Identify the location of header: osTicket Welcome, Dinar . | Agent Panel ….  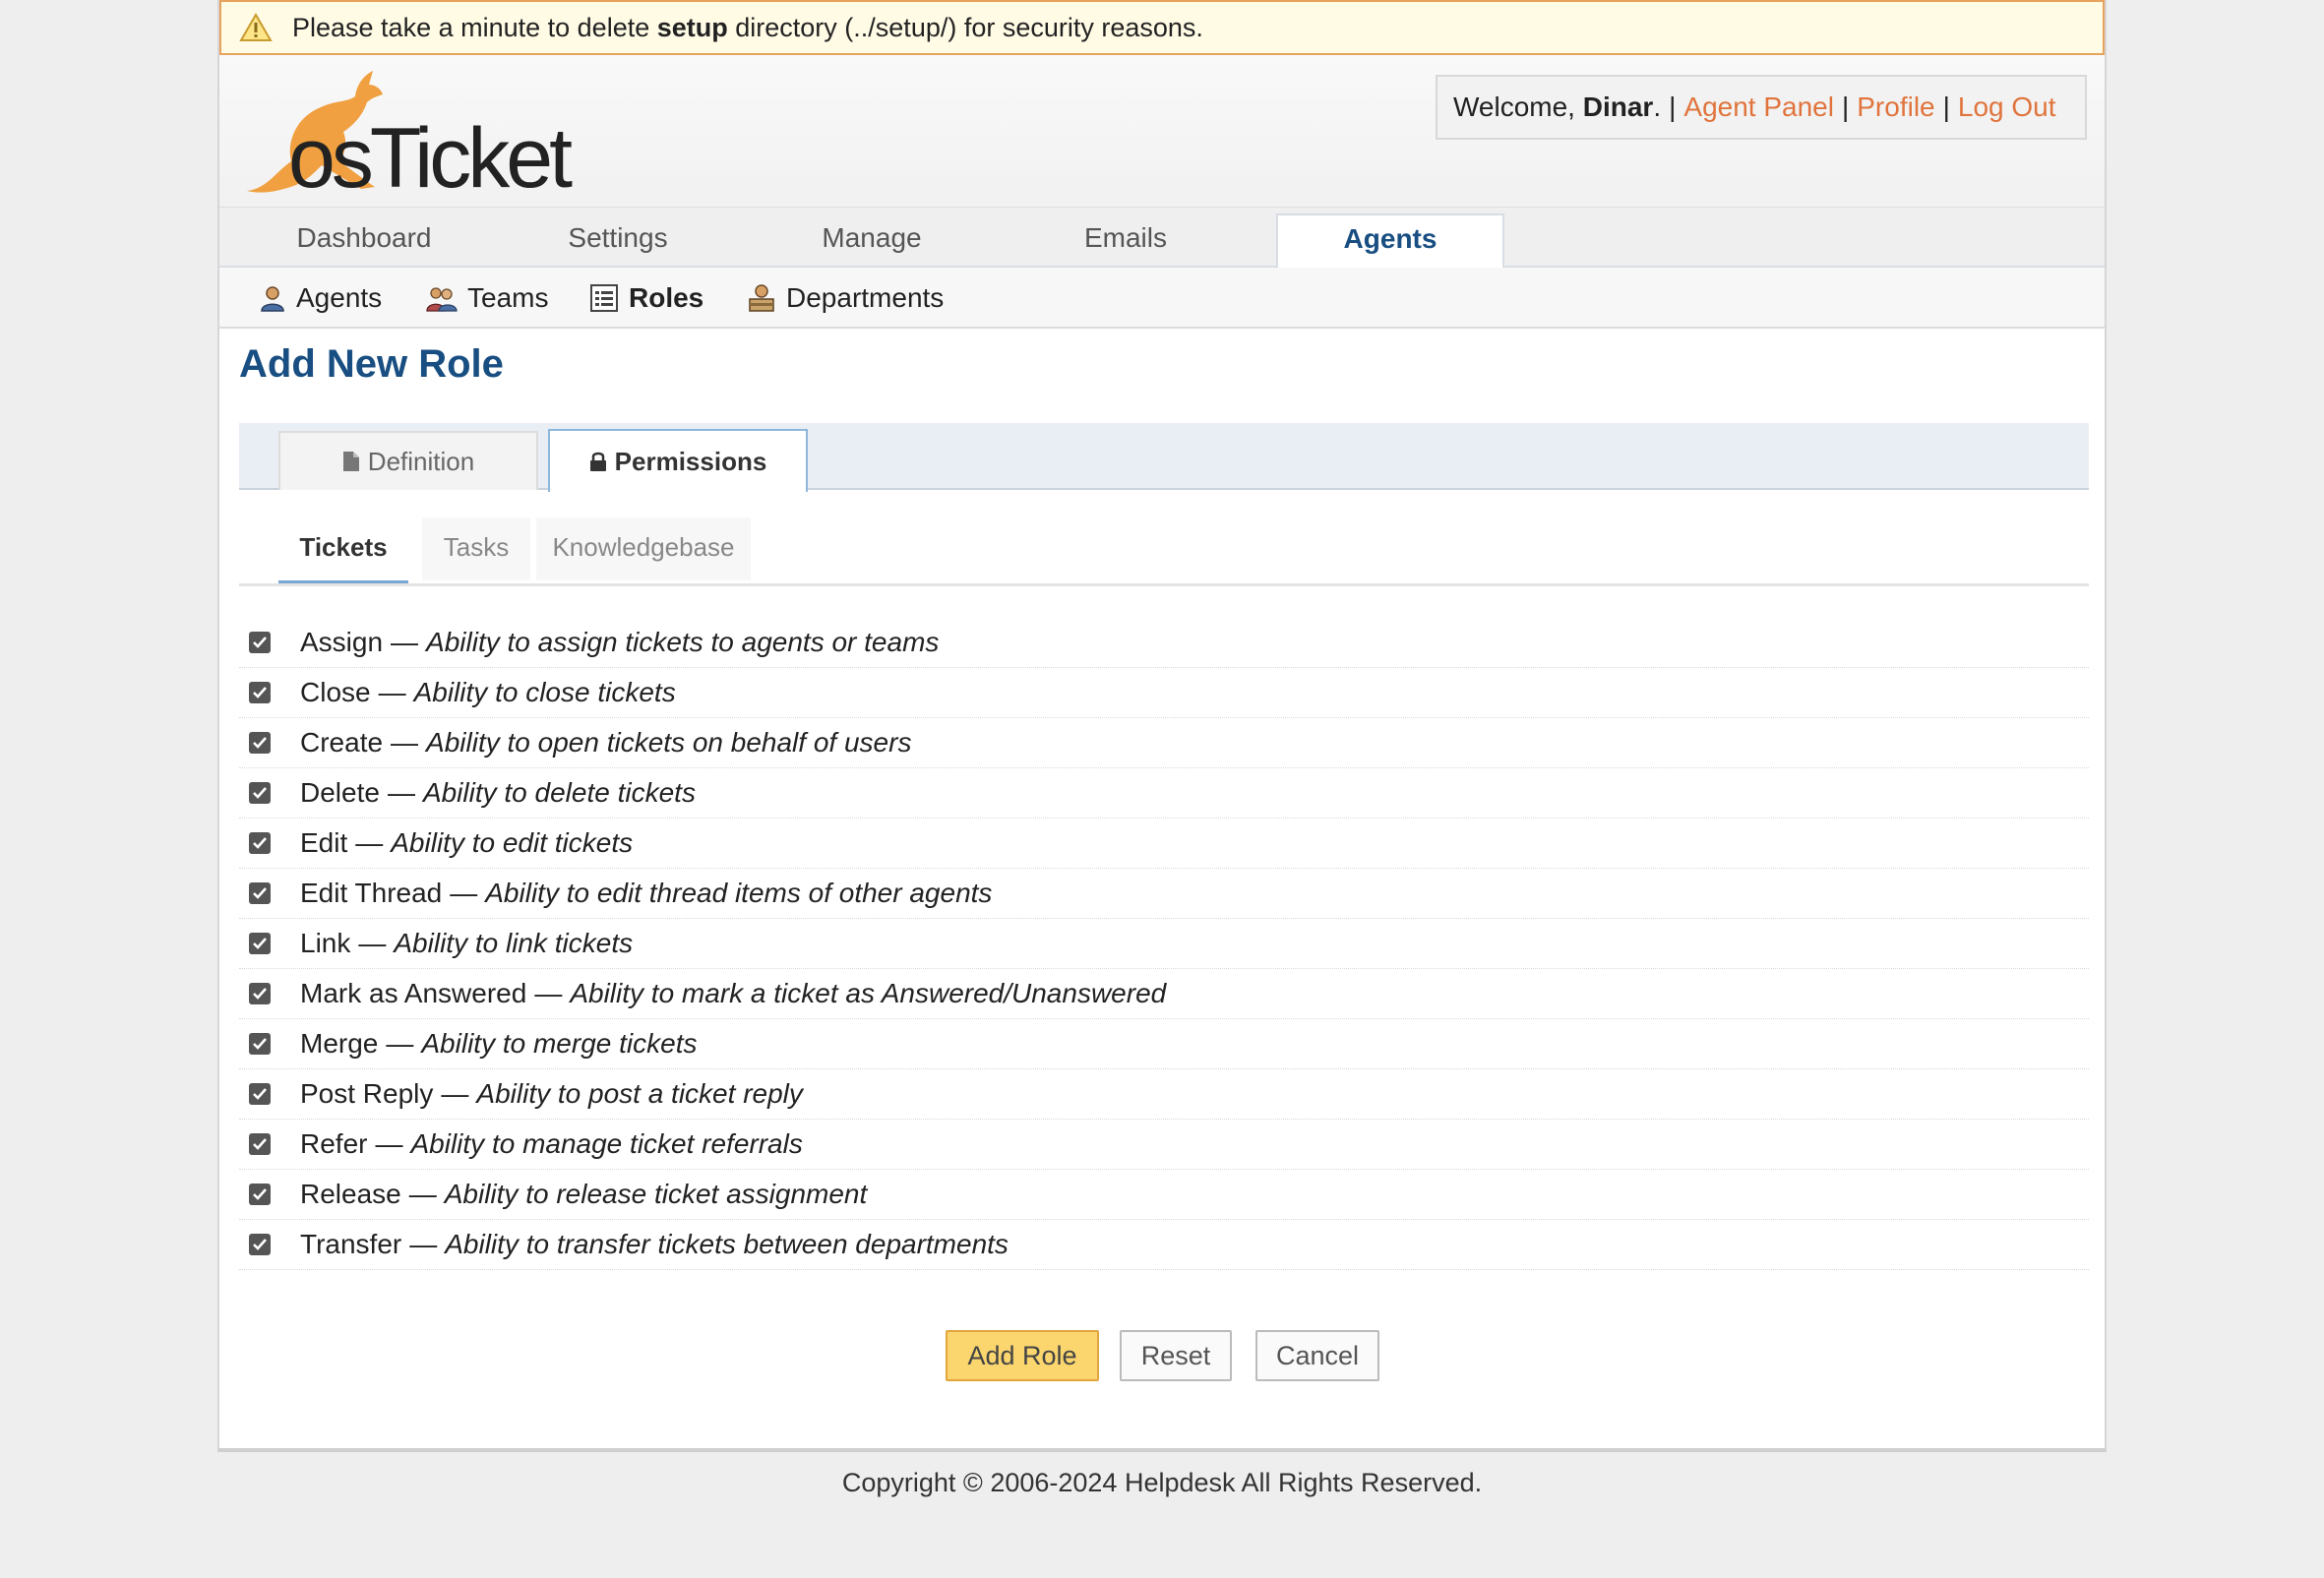
(1162, 131).